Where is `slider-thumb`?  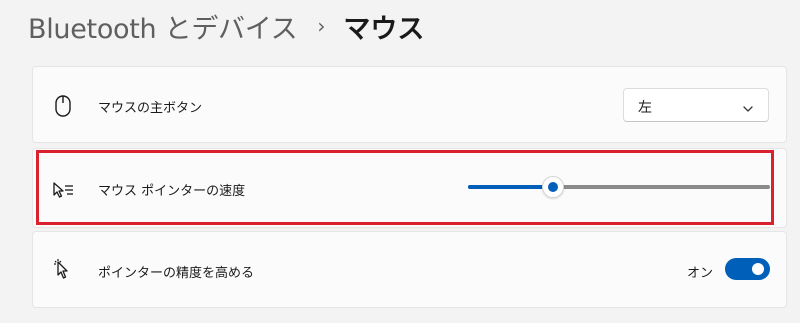 slider-thumb is located at coordinates (552, 187).